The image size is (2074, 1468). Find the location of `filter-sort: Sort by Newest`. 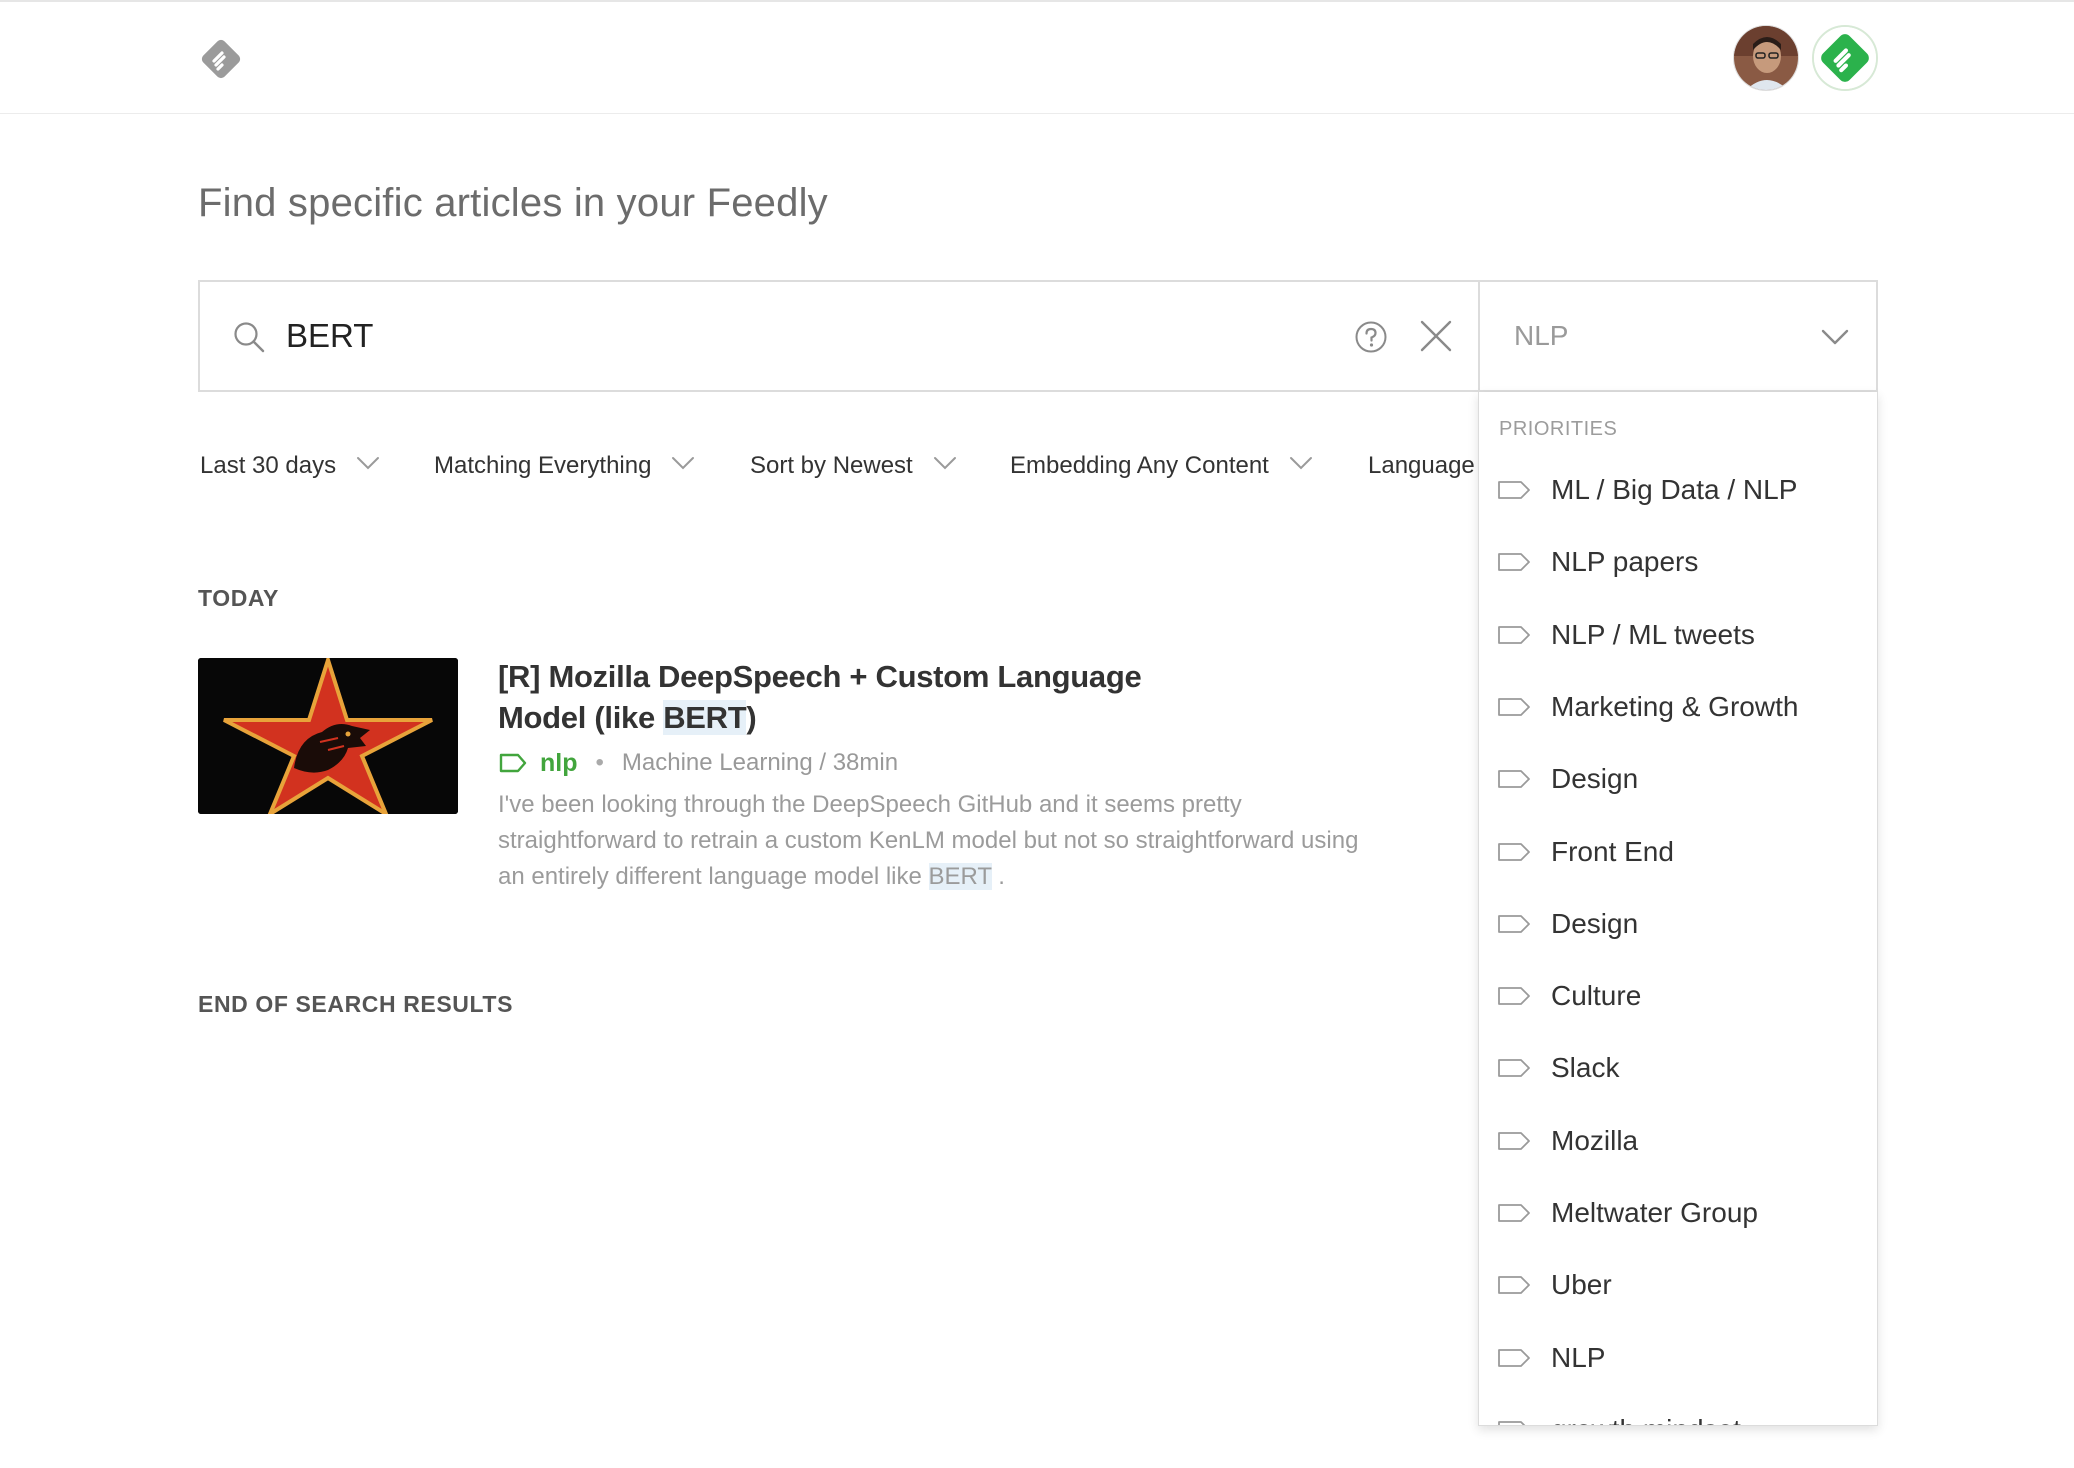

filter-sort: Sort by Newest is located at coordinates (853, 466).